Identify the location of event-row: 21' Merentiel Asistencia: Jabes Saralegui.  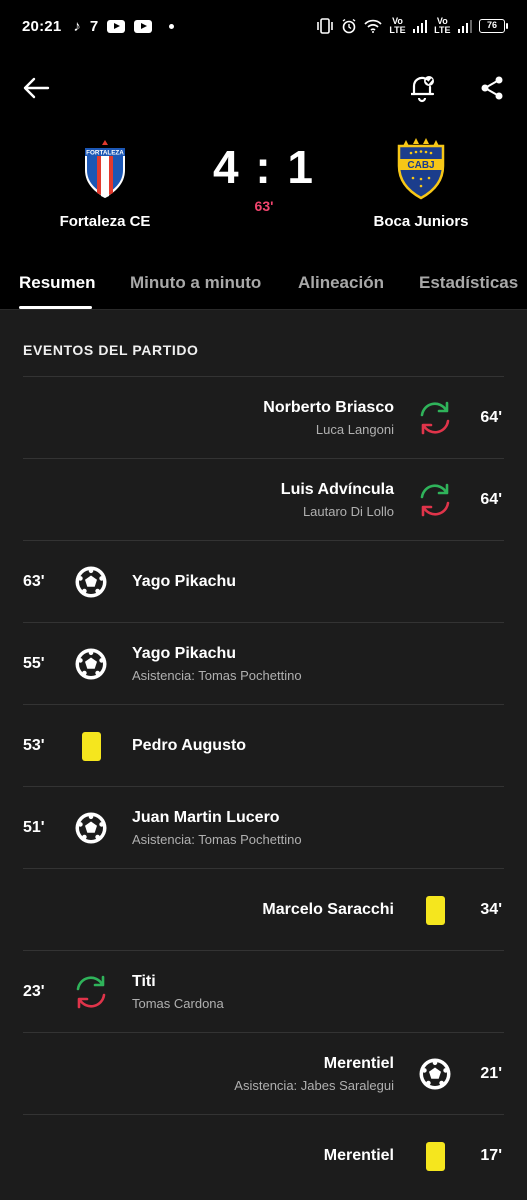
(263, 1073).